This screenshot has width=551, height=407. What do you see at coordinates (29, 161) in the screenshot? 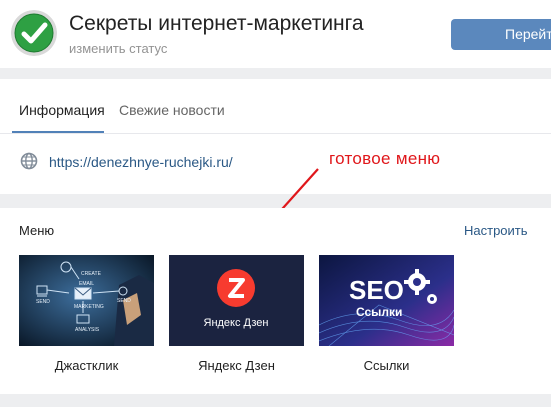
I see `globe-icon` at bounding box center [29, 161].